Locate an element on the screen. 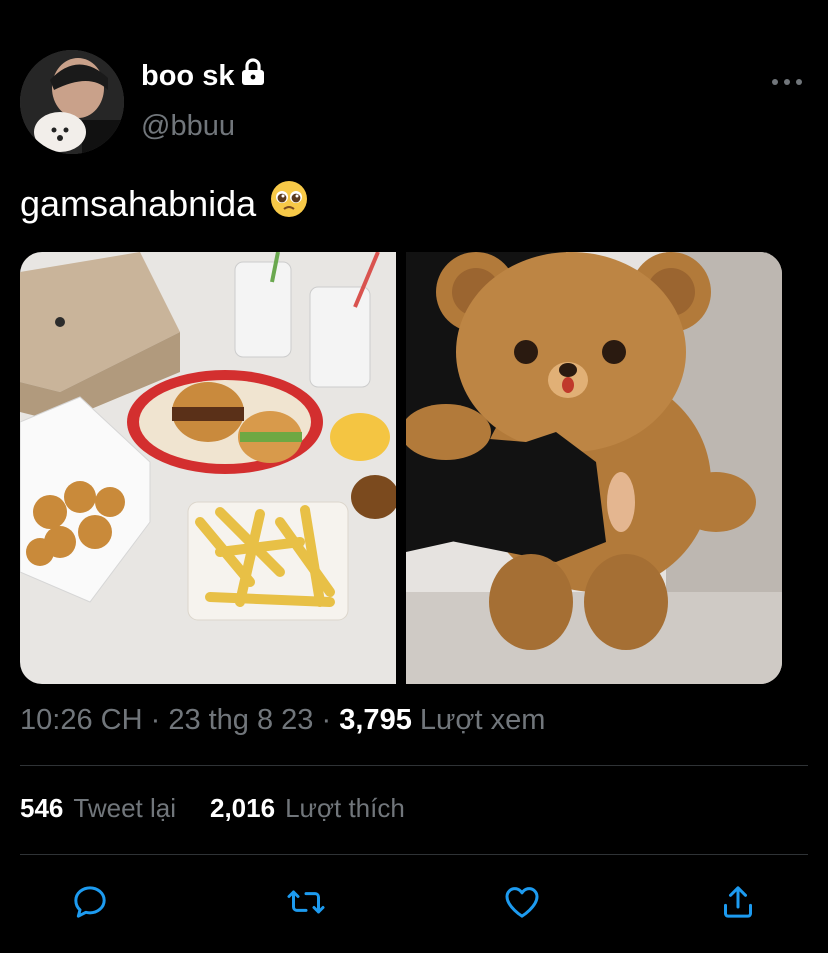  tweet-meta: 10:26 CH · 23 thg 8 23 · 3,795 Lượt xem is located at coordinates (282, 720).